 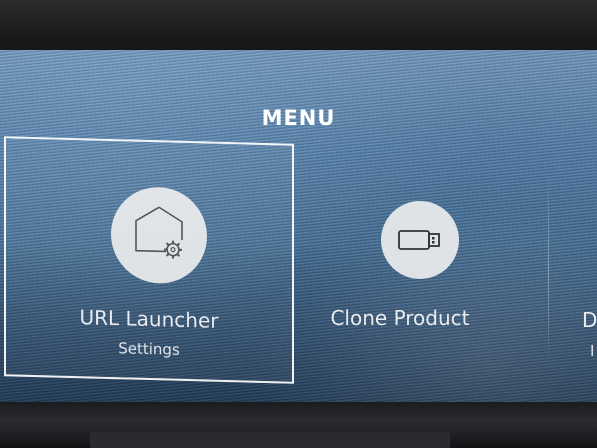 What do you see at coordinates (149, 349) in the screenshot?
I see `url-launcher-sublabel: Settings` at bounding box center [149, 349].